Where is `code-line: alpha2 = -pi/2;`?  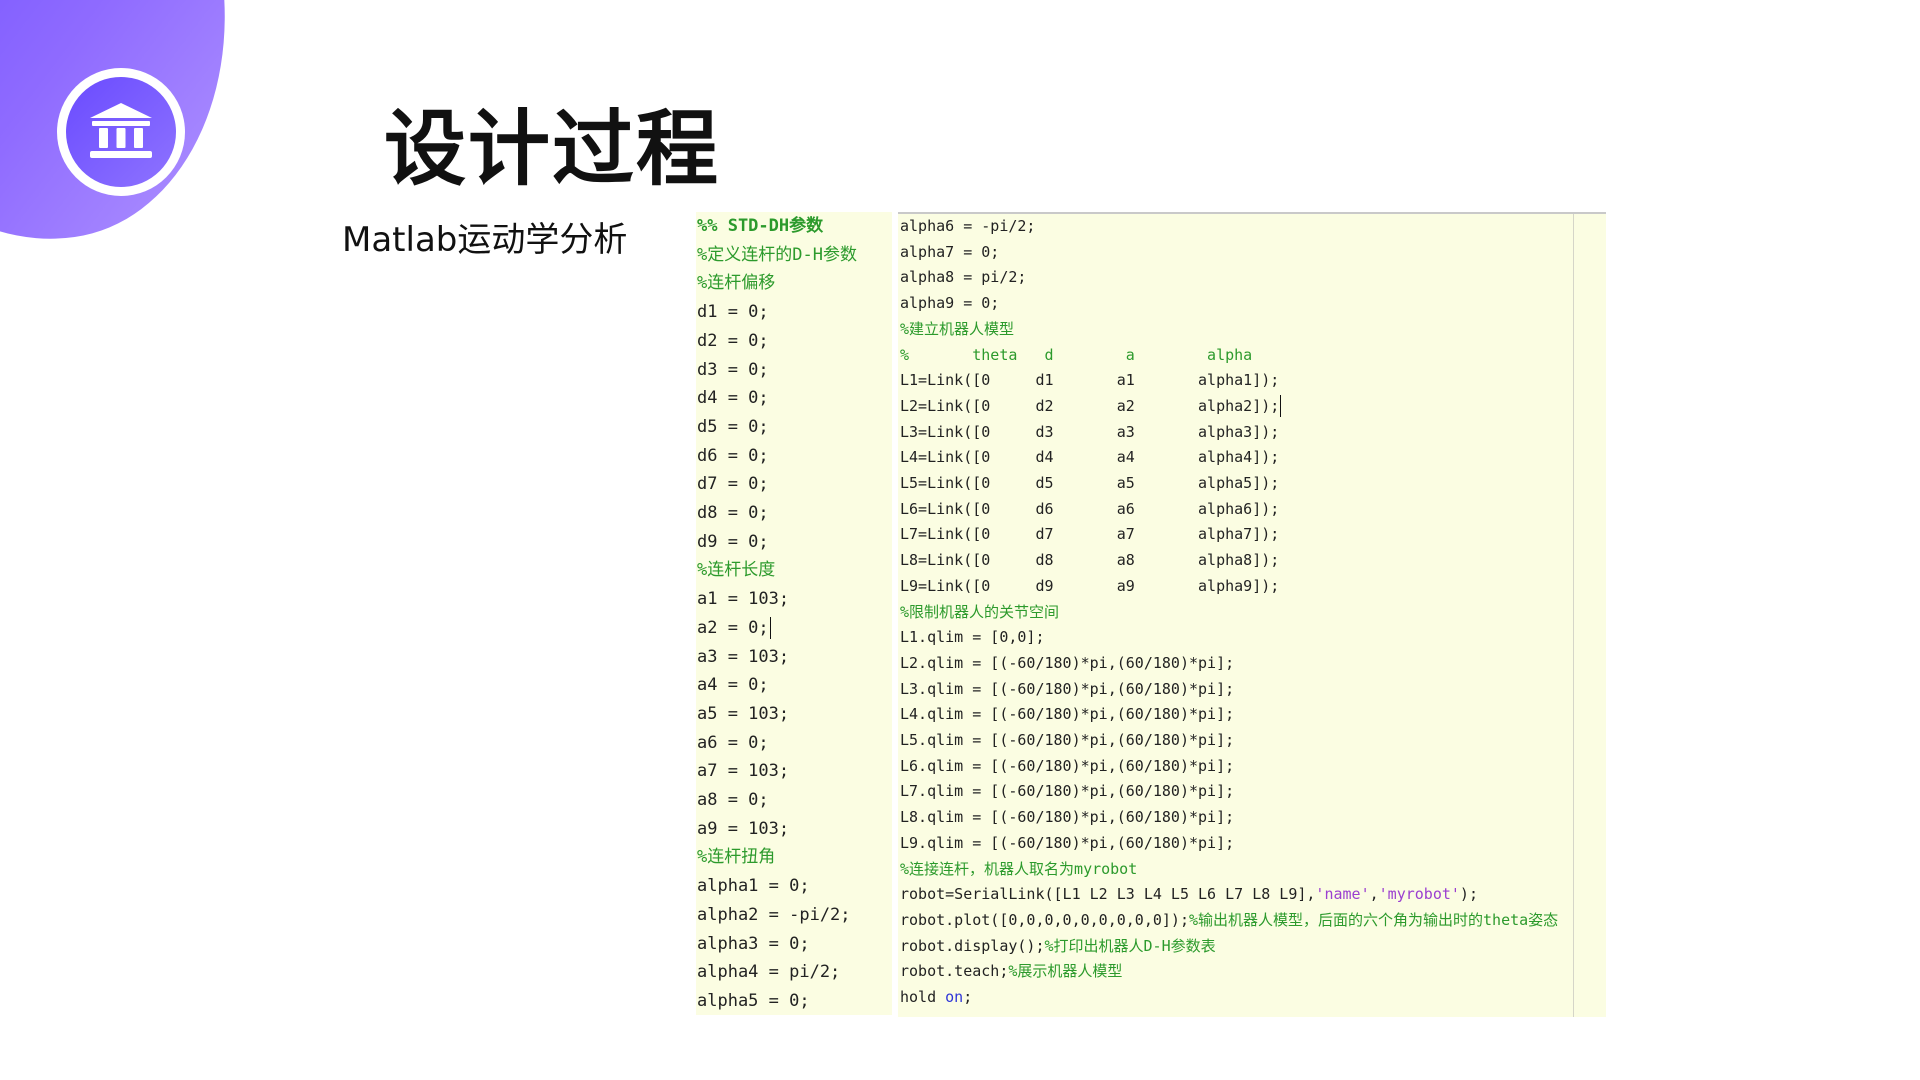 code-line: alpha2 = -pi/2; is located at coordinates (773, 915).